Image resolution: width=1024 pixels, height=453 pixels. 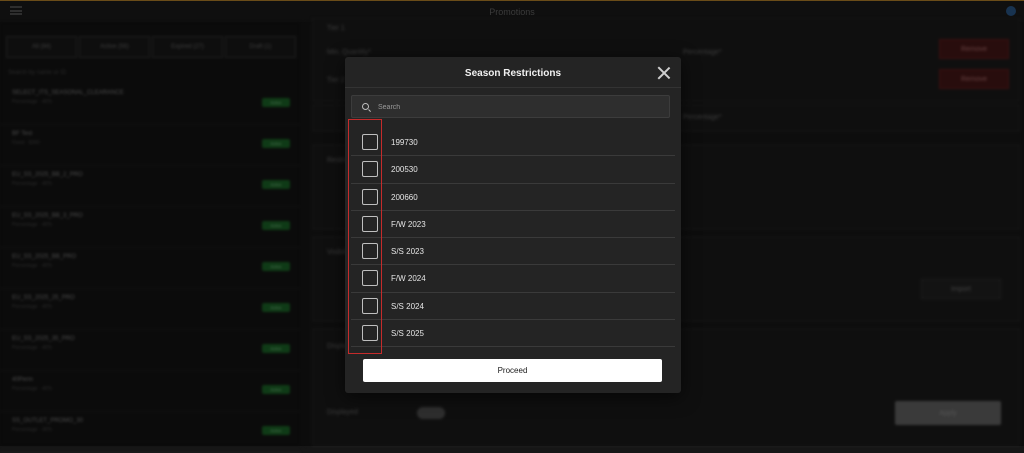 I want to click on search-input, so click(x=520, y=107).